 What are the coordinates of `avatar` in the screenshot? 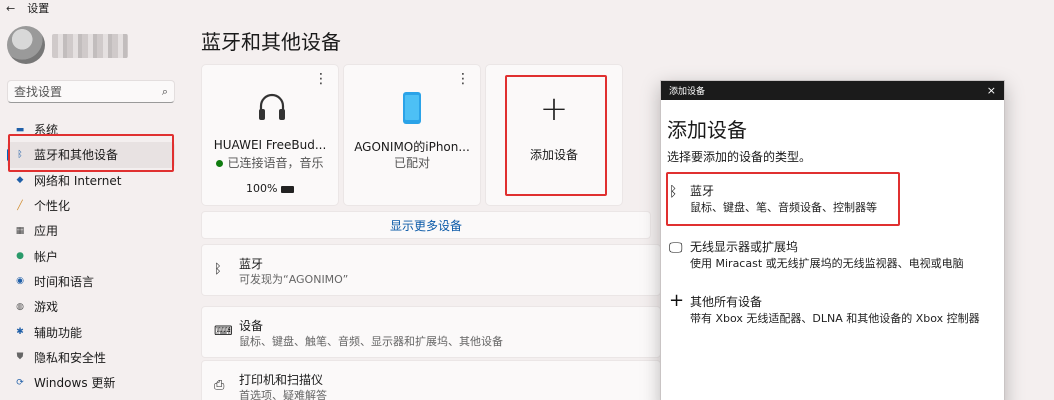 It's located at (26, 45).